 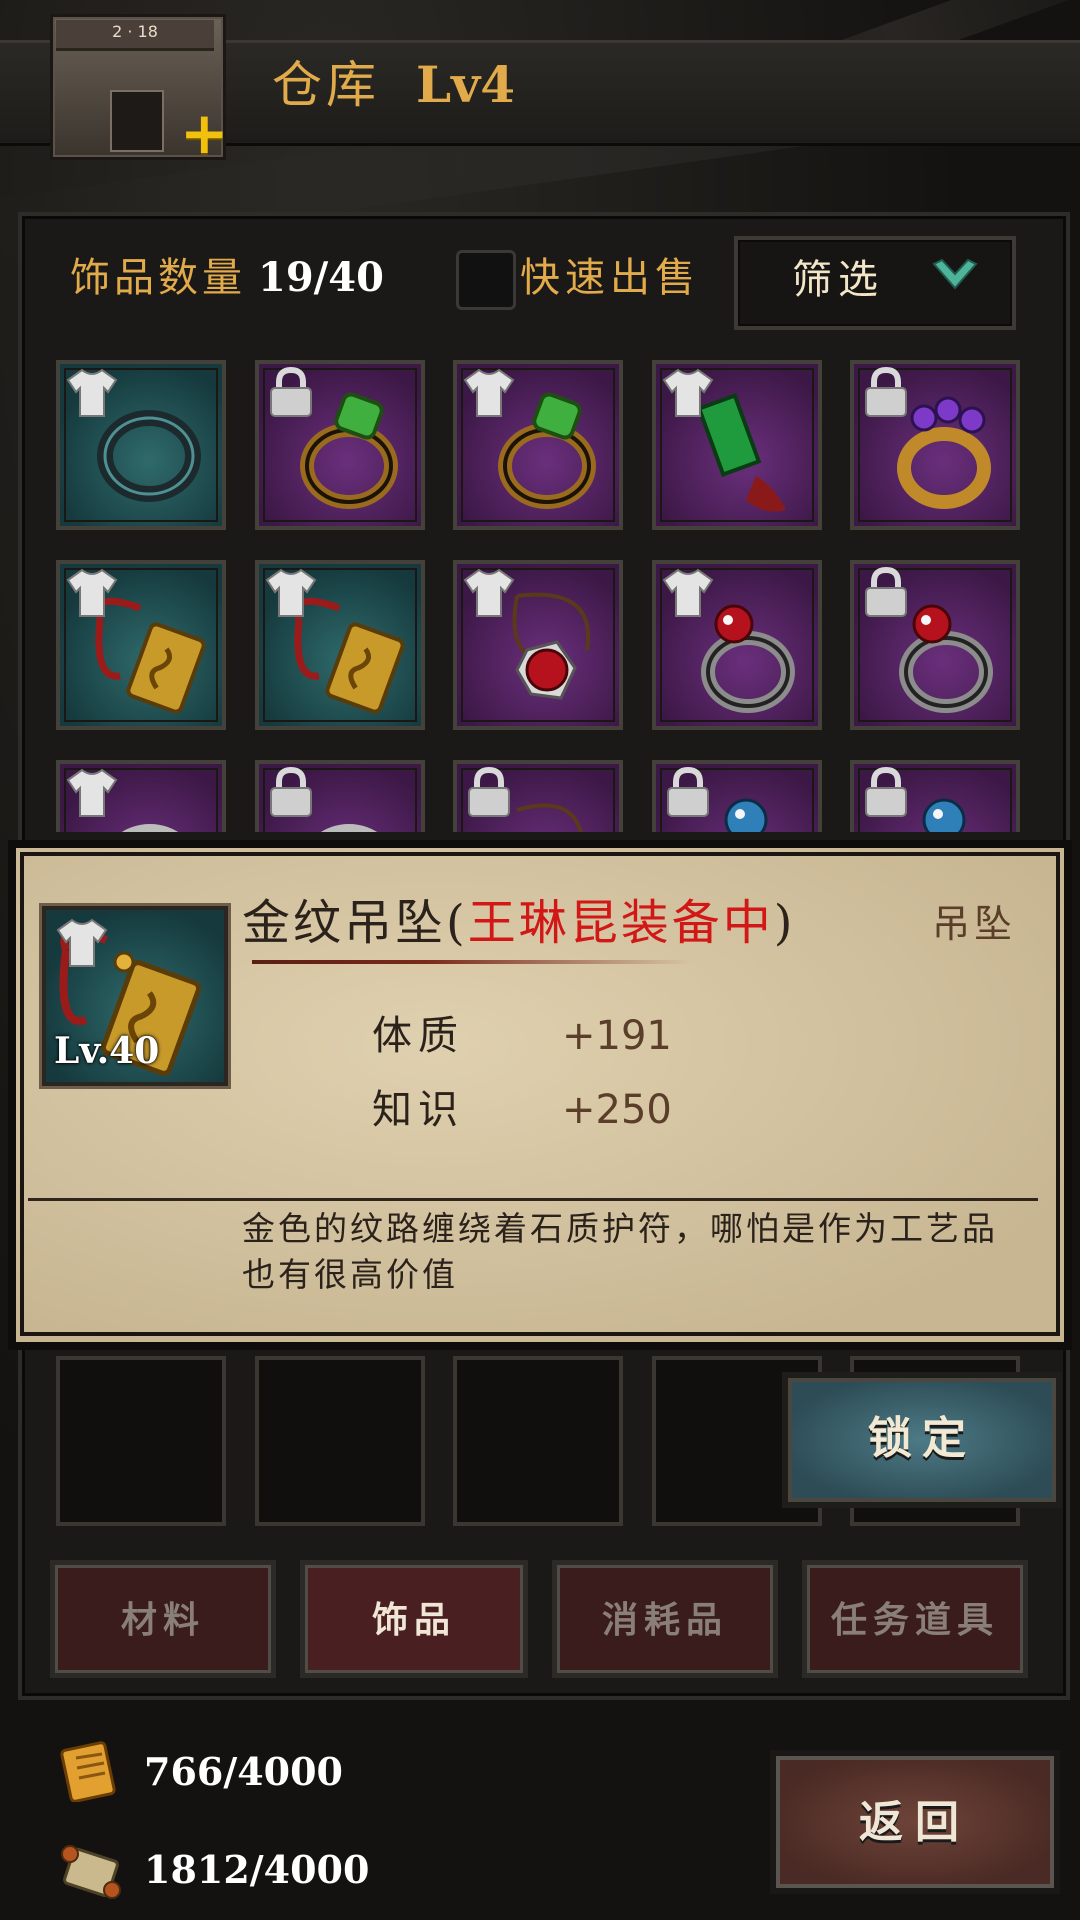 I want to click on quick-sell-label: 快速出售, so click(x=610, y=278).